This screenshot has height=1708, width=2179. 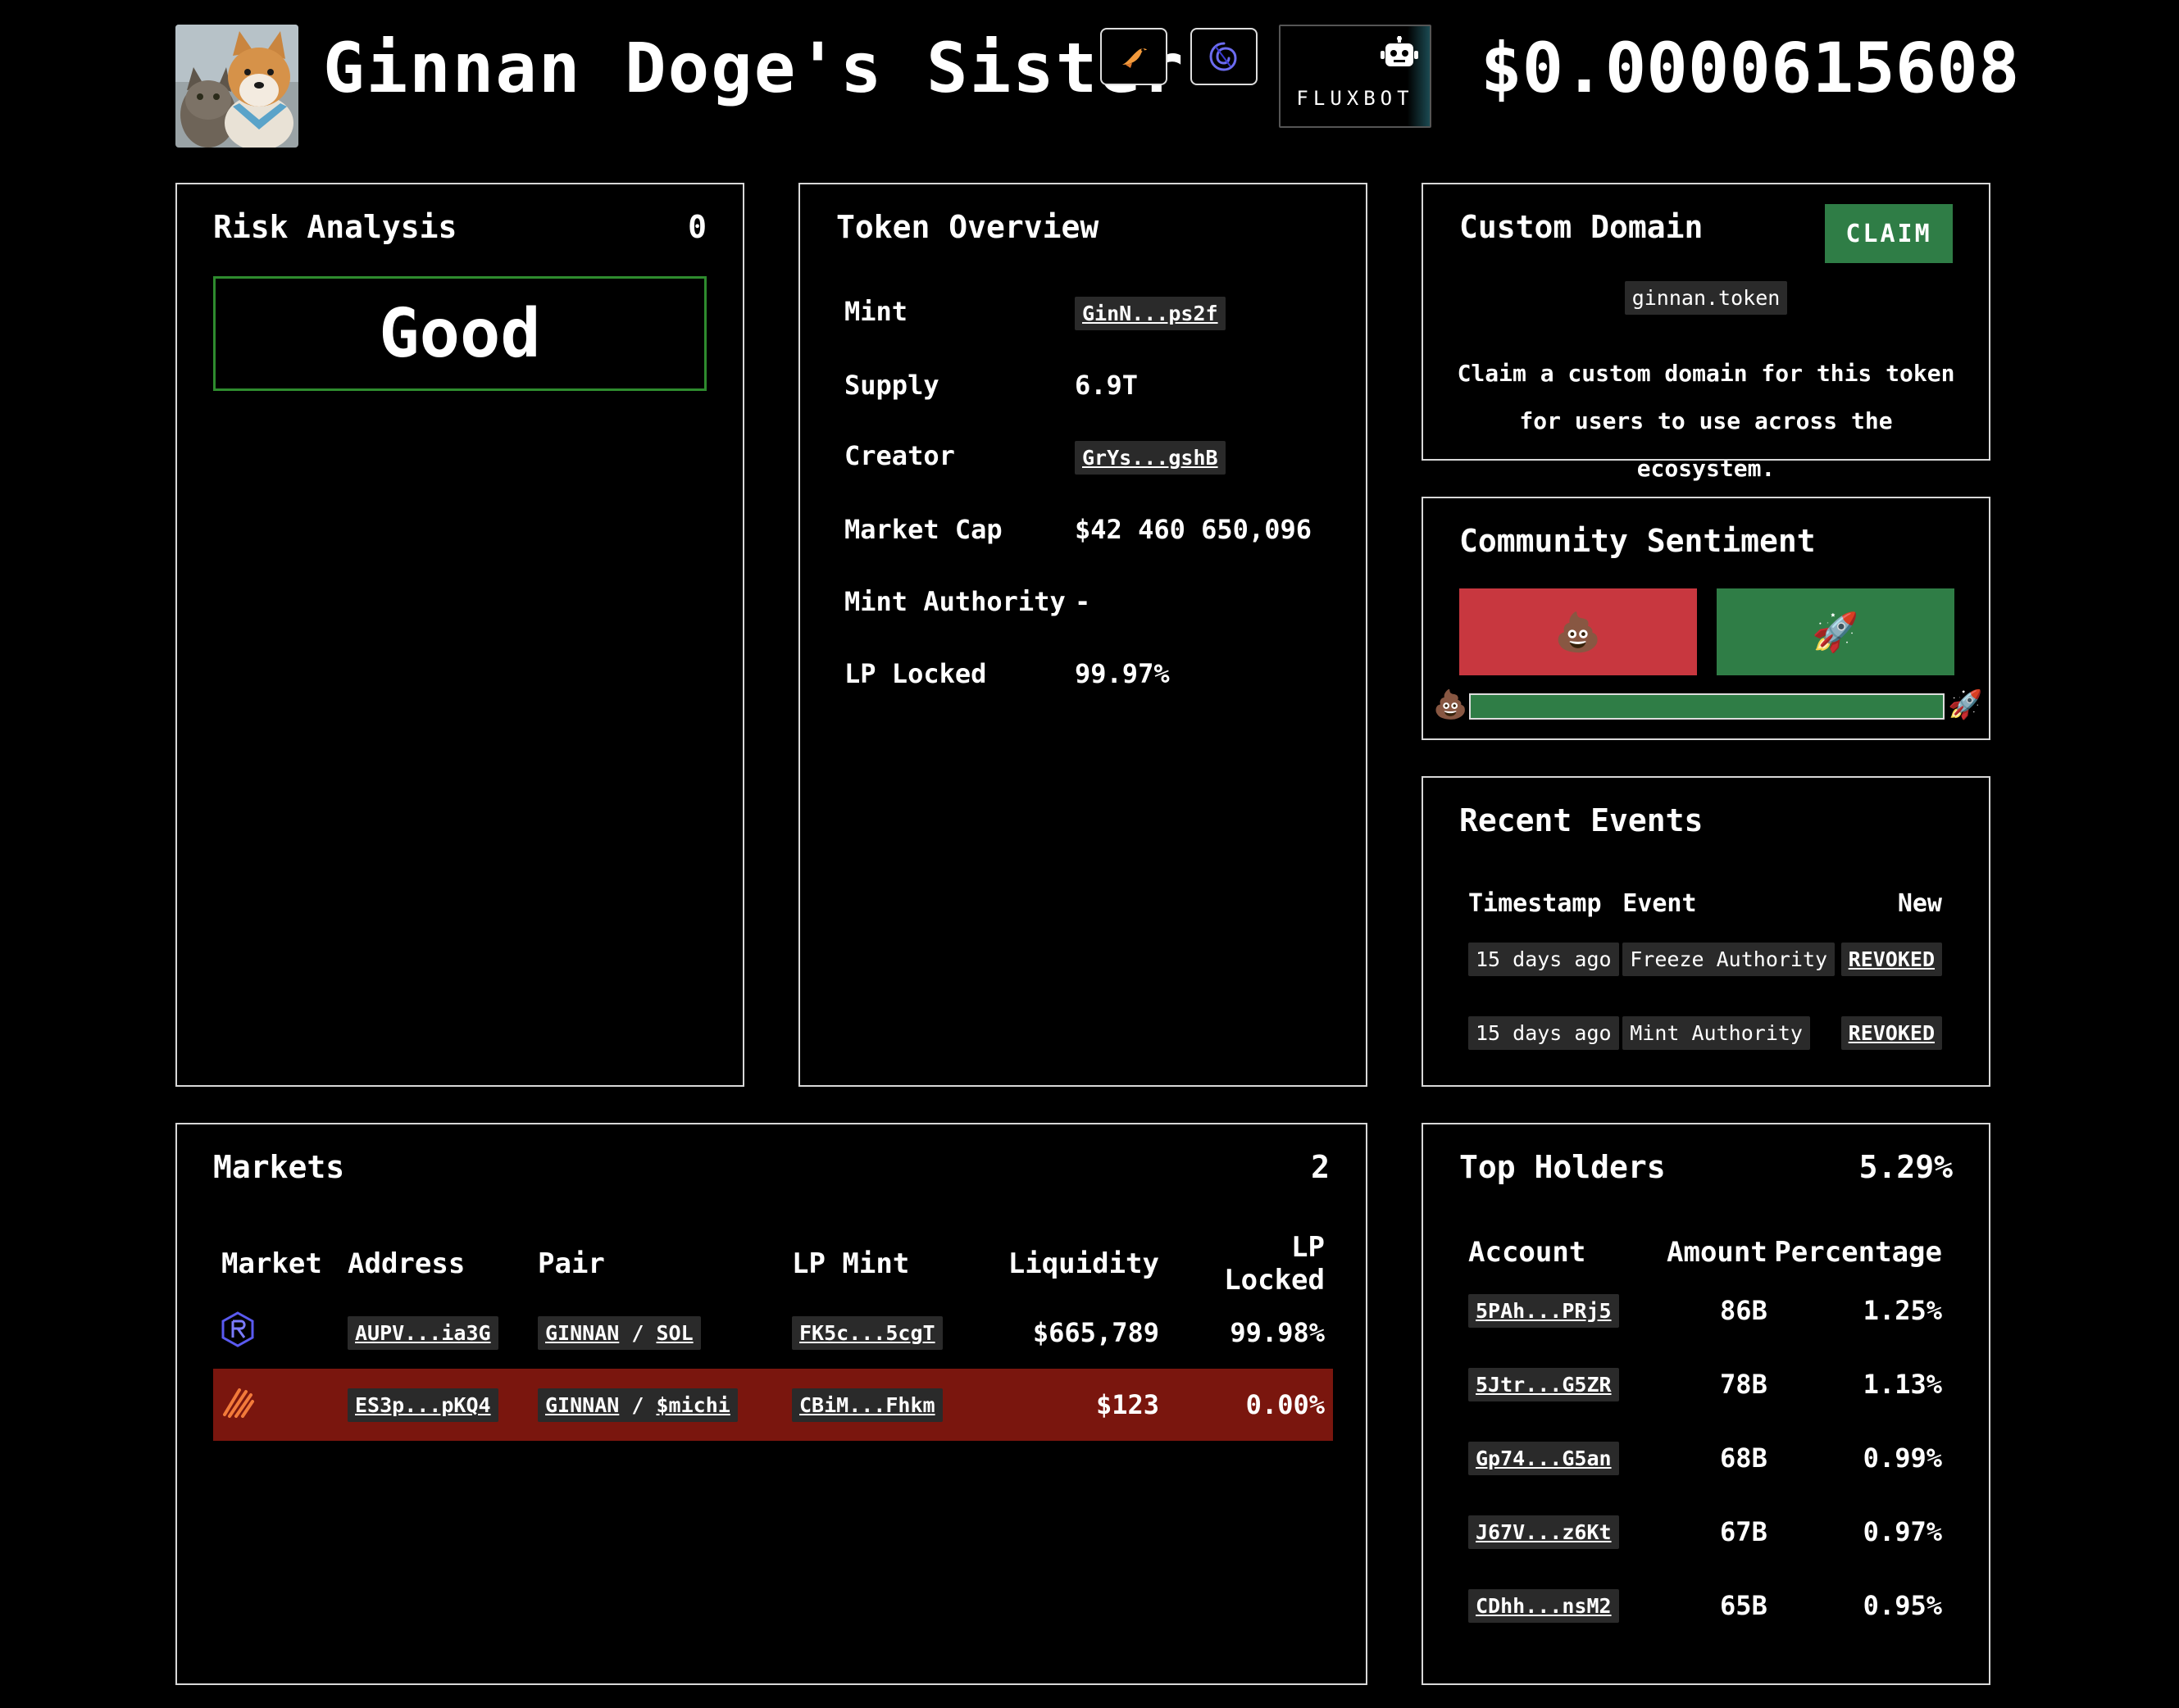 I want to click on holder-account-link: CDhh...nsM2, so click(x=1543, y=1606).